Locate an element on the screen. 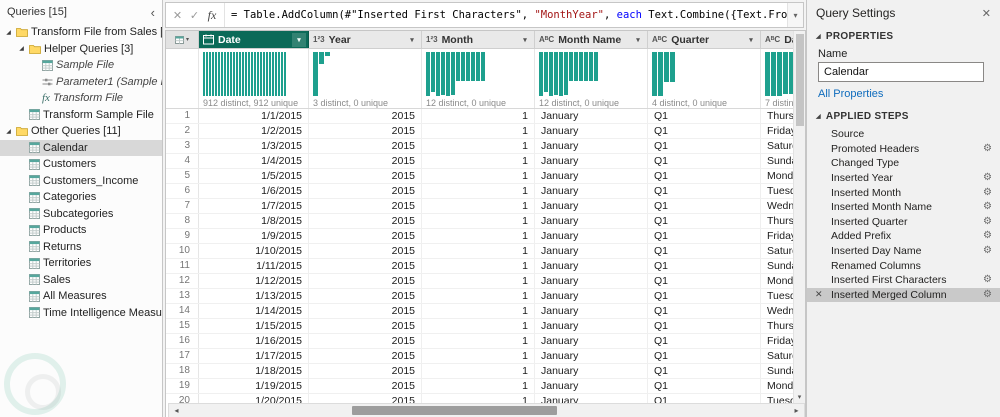 The height and width of the screenshot is (417, 1000). row-number: 5 is located at coordinates (182, 176).